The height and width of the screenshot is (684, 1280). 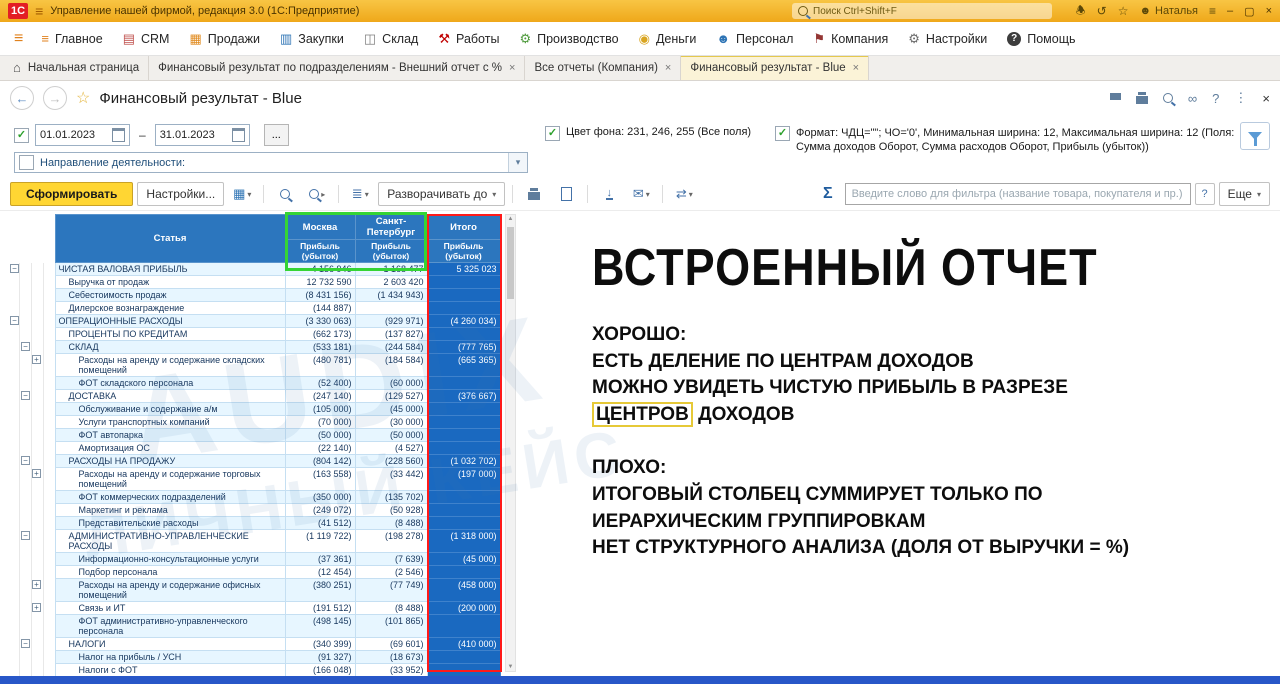 What do you see at coordinates (1269, 11) in the screenshot?
I see `close-window-button: ×` at bounding box center [1269, 11].